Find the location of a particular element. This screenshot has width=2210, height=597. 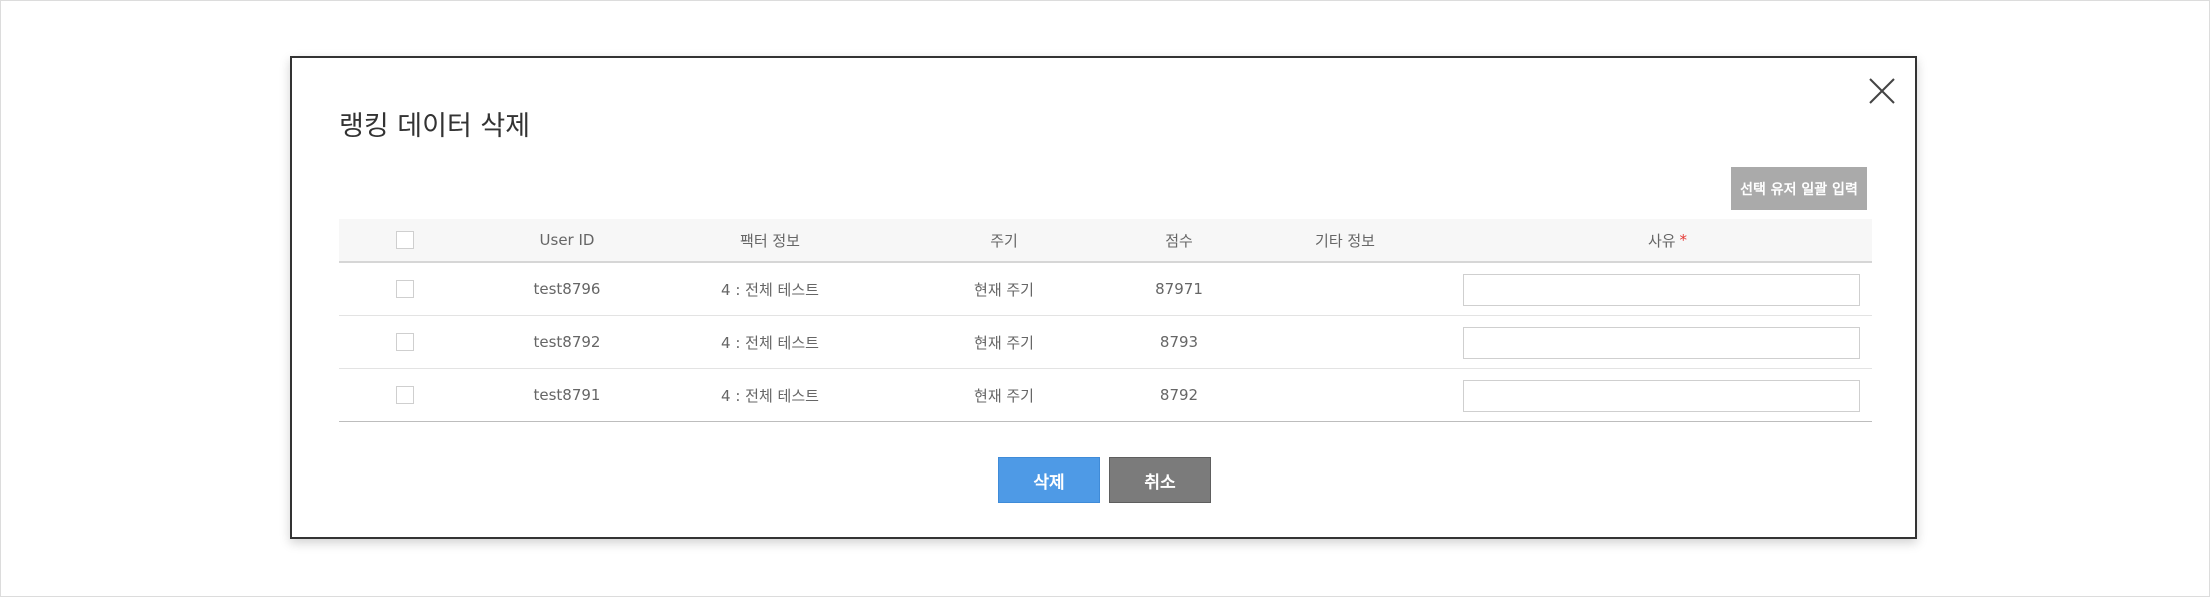

table-row: test8792 4 : 전체 테스트 현재 주기 8793 is located at coordinates (1105, 342).